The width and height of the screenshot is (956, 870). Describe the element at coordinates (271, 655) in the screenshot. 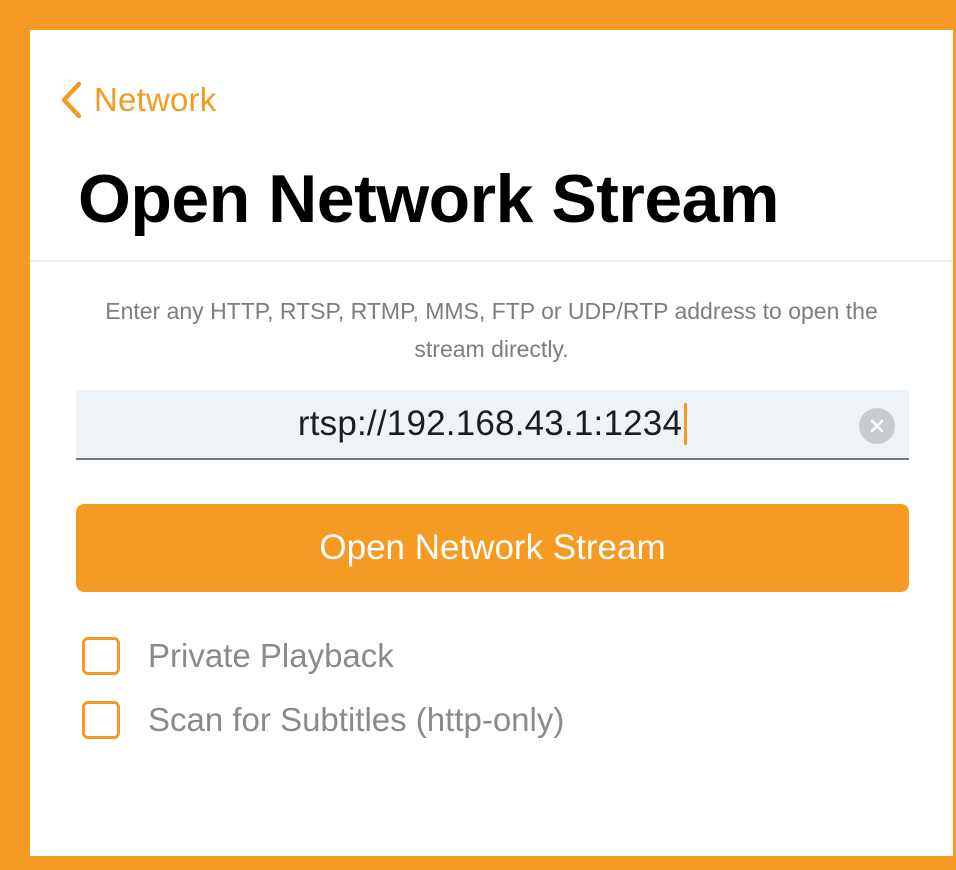

I see `private-playback-label: Private Playback` at that location.